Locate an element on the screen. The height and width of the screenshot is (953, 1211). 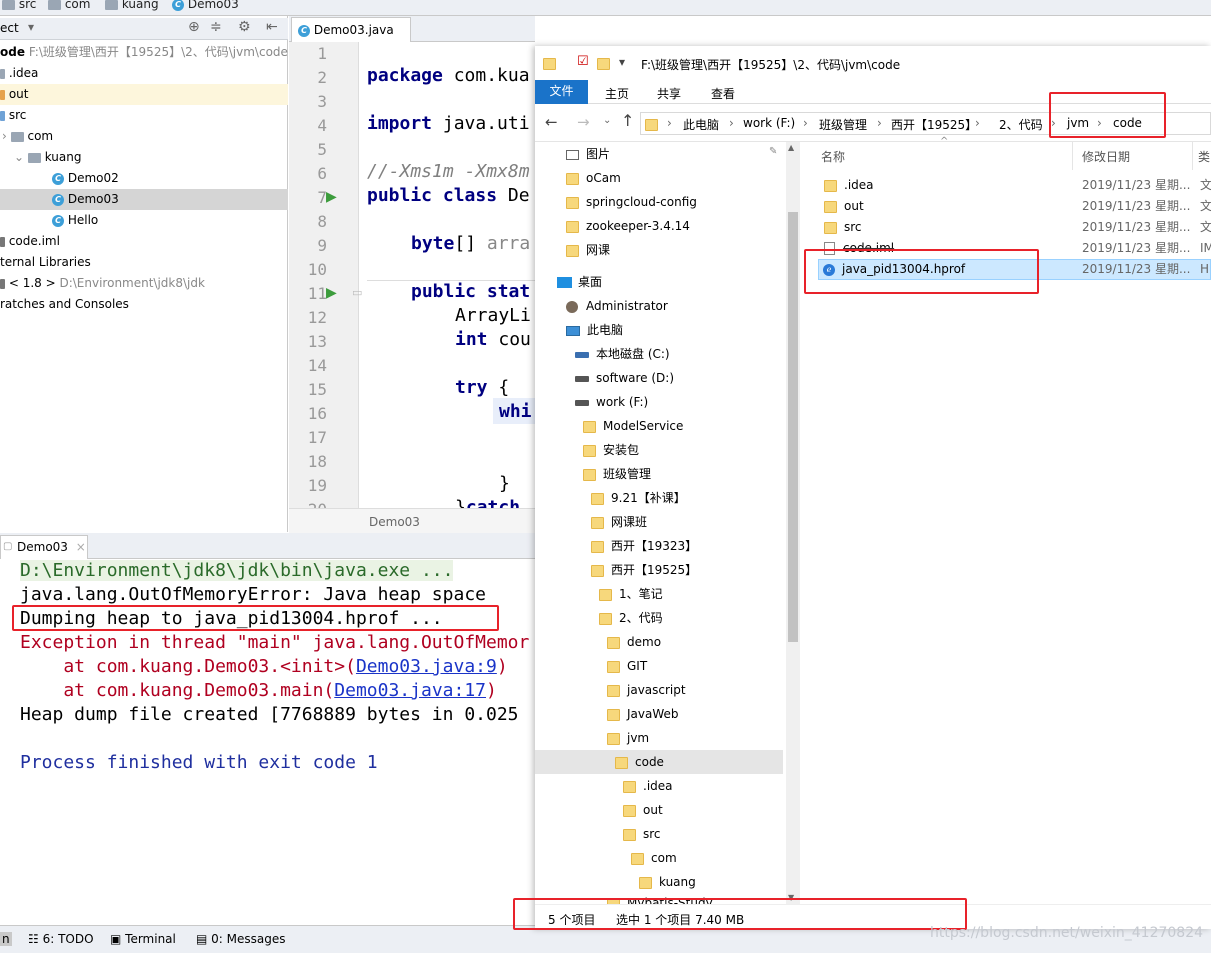
breadcrumb-com: com is located at coordinates (69, 5).